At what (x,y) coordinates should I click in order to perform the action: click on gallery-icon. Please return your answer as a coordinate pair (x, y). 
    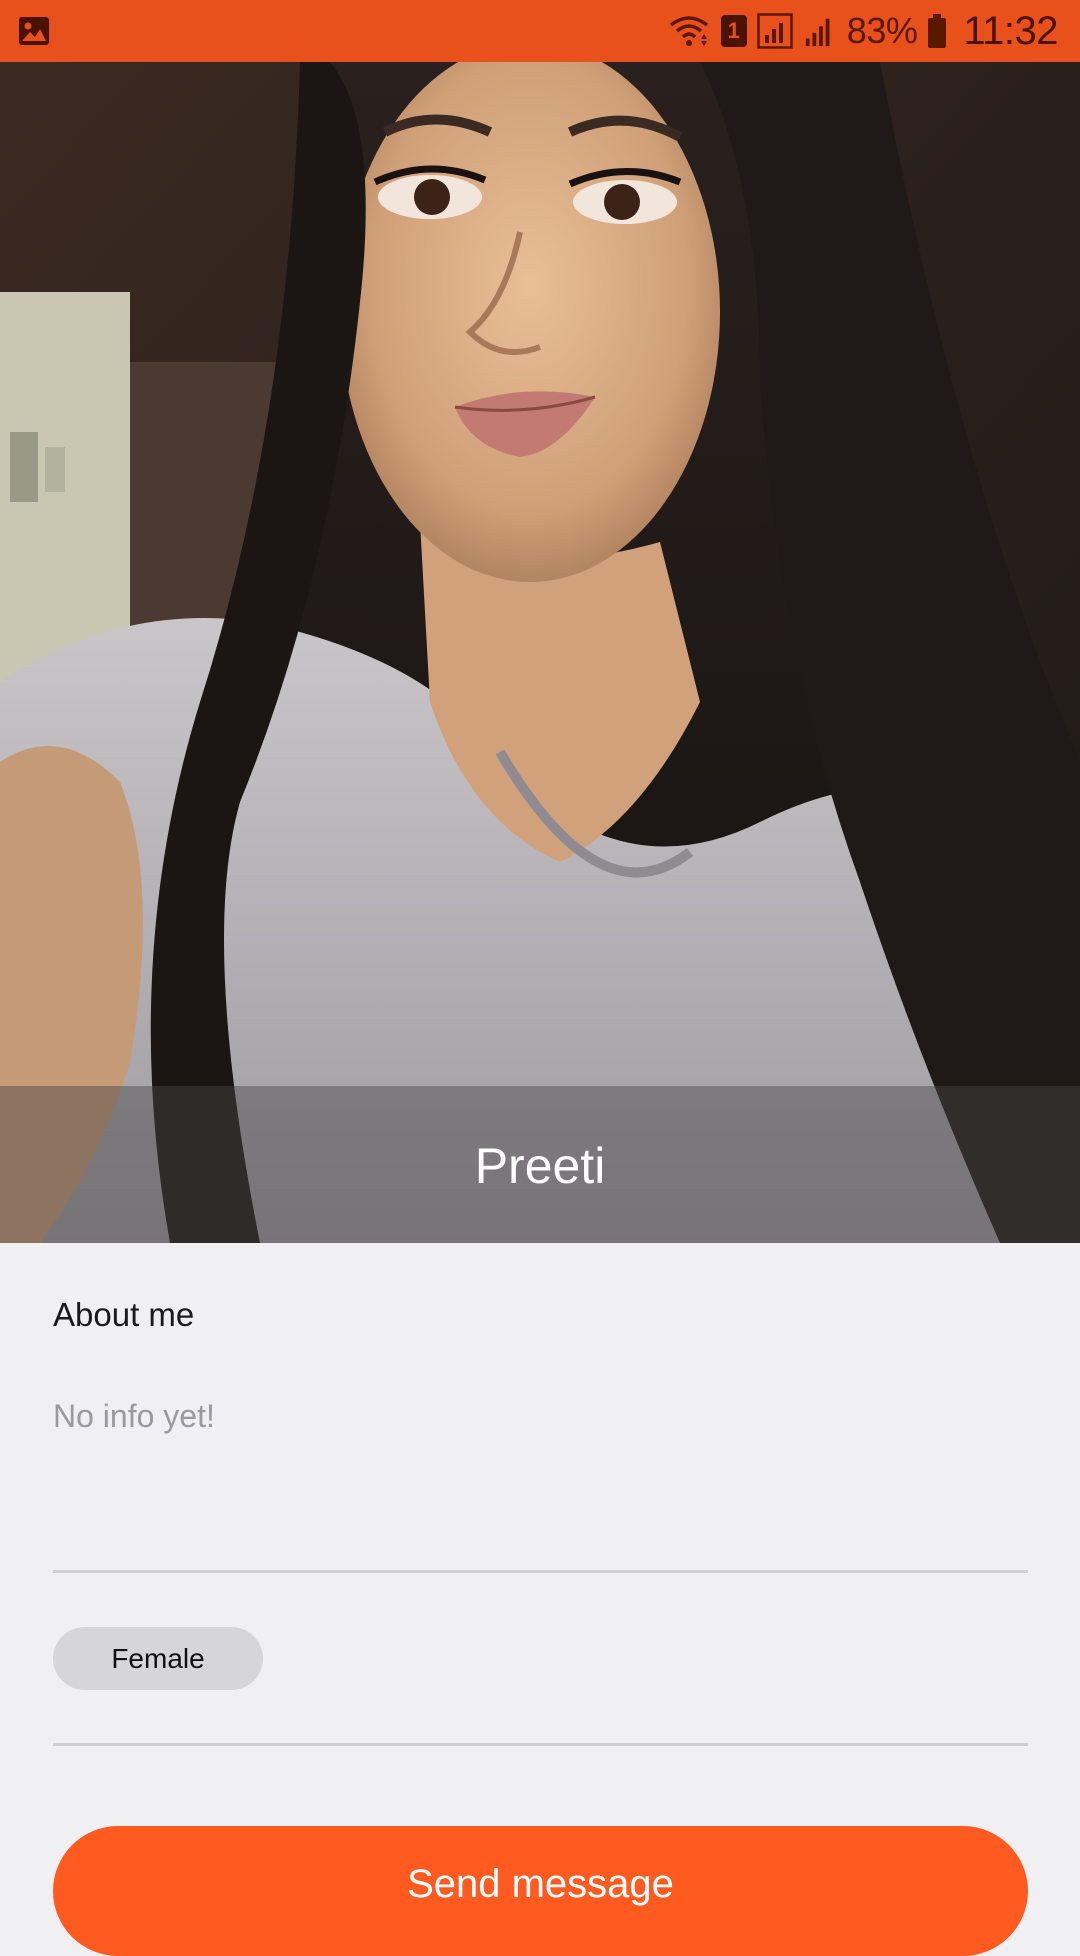
    Looking at the image, I should click on (34, 31).